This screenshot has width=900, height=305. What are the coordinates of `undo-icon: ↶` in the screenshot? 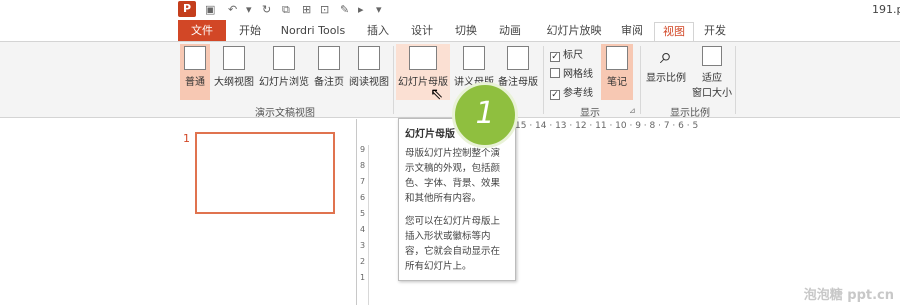 It's located at (232, 9).